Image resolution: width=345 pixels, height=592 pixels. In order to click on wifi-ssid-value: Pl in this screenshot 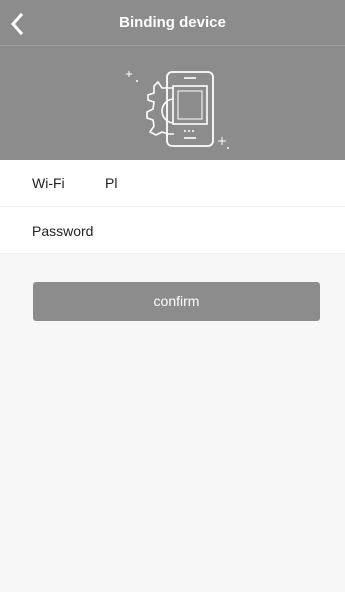, I will do `click(111, 183)`.